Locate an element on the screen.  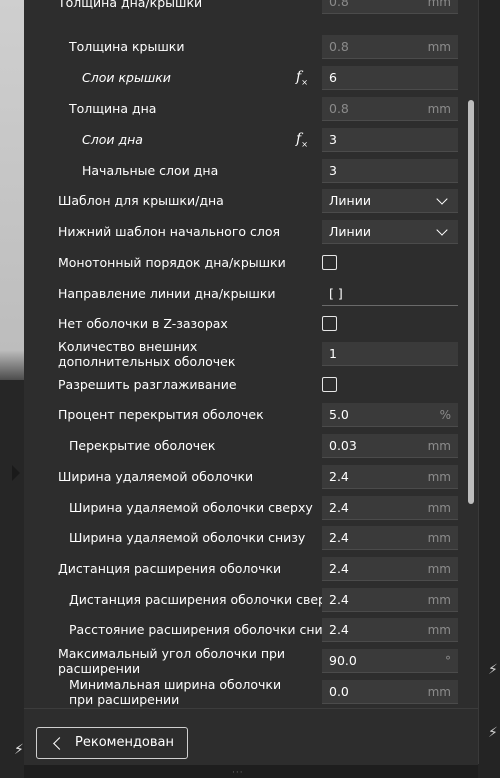
setting-row-initial-layer-pattern: Нижний шаблон начального слоя Линии is located at coordinates (246, 232).